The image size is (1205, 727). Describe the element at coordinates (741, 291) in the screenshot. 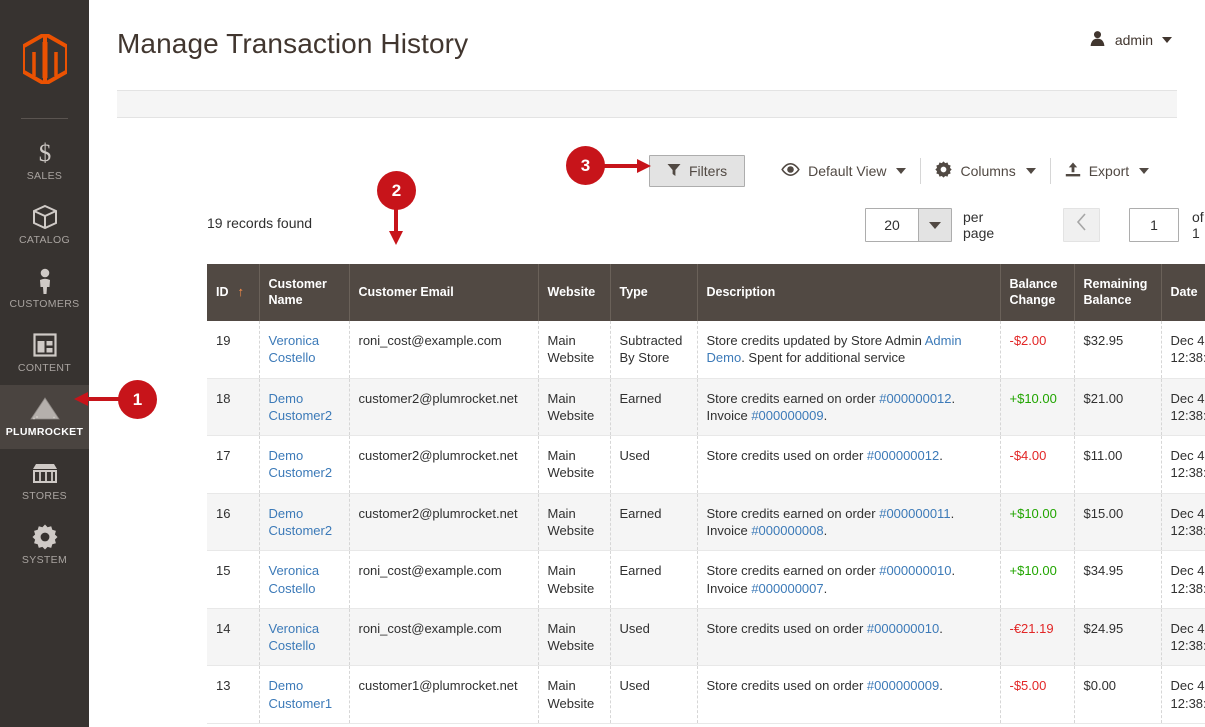

I see `grid-column-label: Description` at that location.